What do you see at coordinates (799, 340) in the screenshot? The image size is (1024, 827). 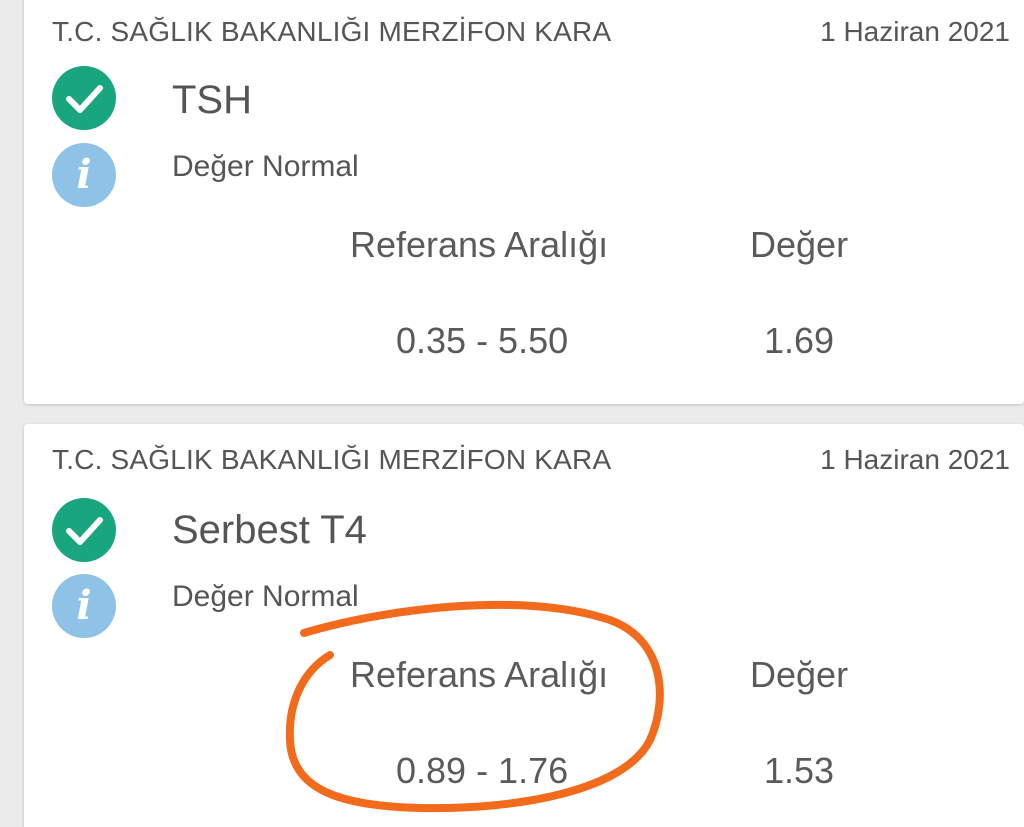 I see `result-value: 1.69` at bounding box center [799, 340].